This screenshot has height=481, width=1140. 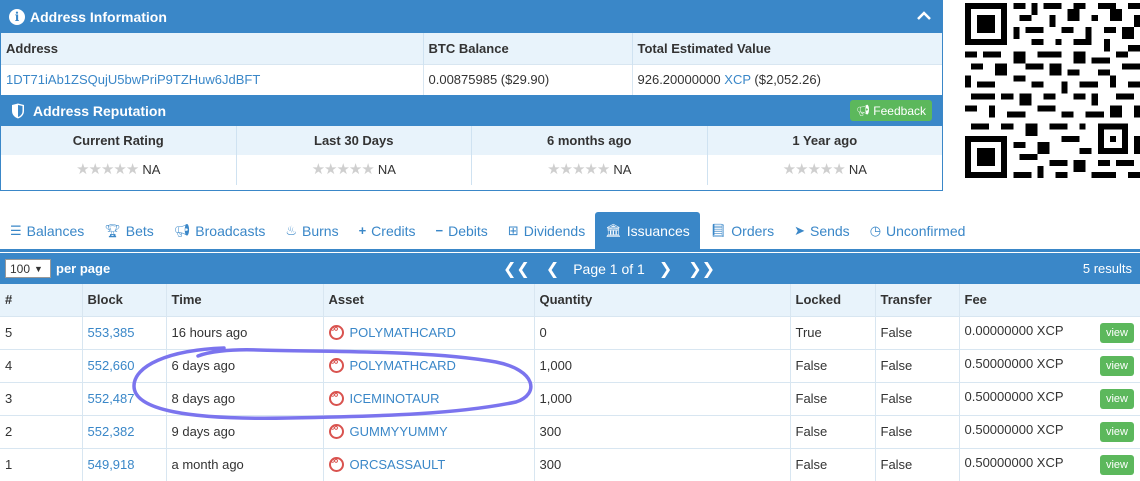 I want to click on info-icon: i, so click(x=17, y=17).